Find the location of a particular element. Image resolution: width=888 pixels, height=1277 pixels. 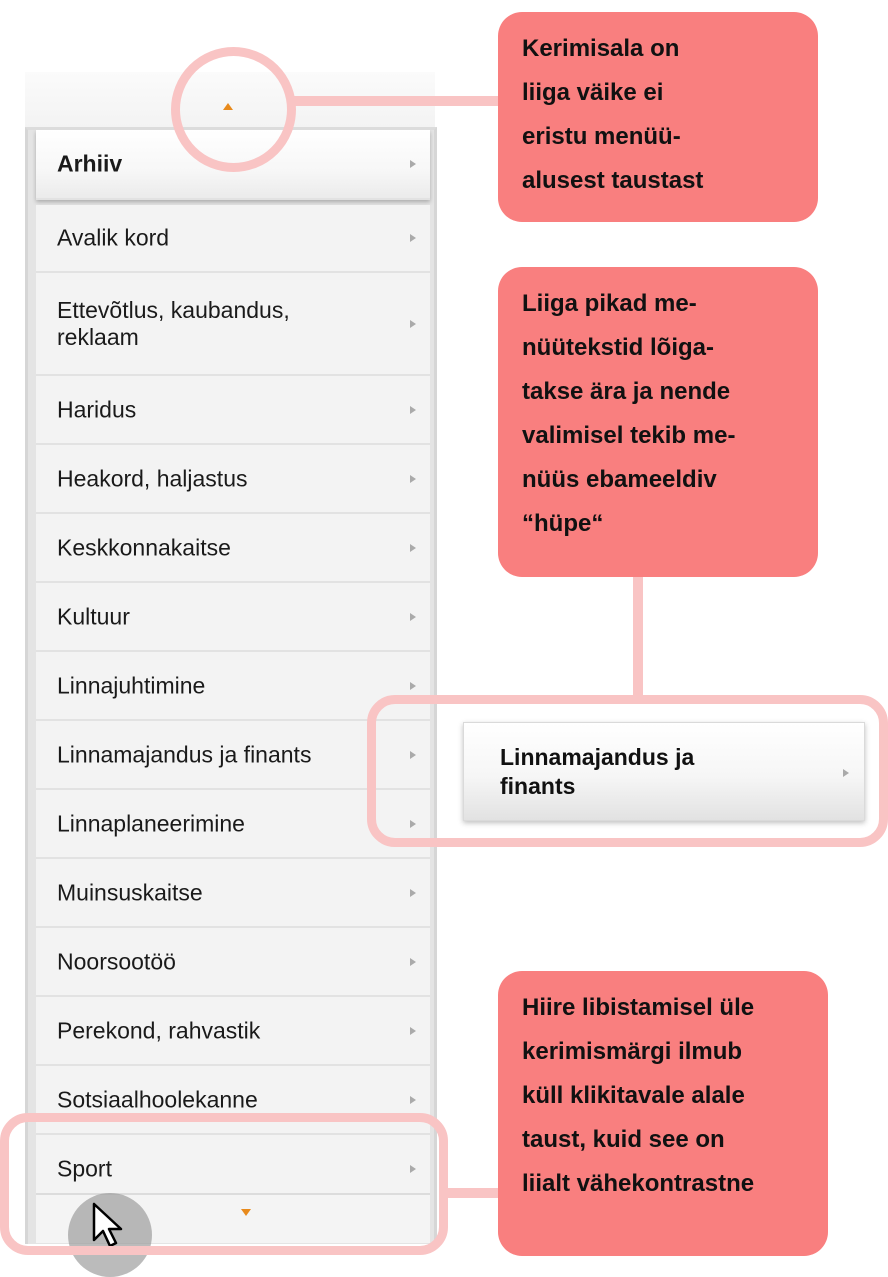

menu-item-avalik-kord: Avalik kord is located at coordinates (233, 239).